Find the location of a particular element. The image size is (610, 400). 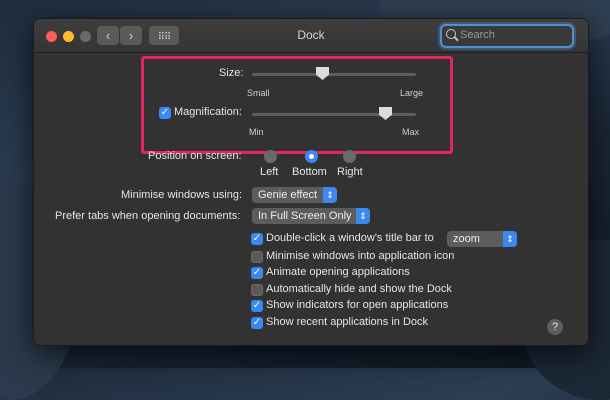

minimise-effect-value: Genie effect is located at coordinates (288, 195).